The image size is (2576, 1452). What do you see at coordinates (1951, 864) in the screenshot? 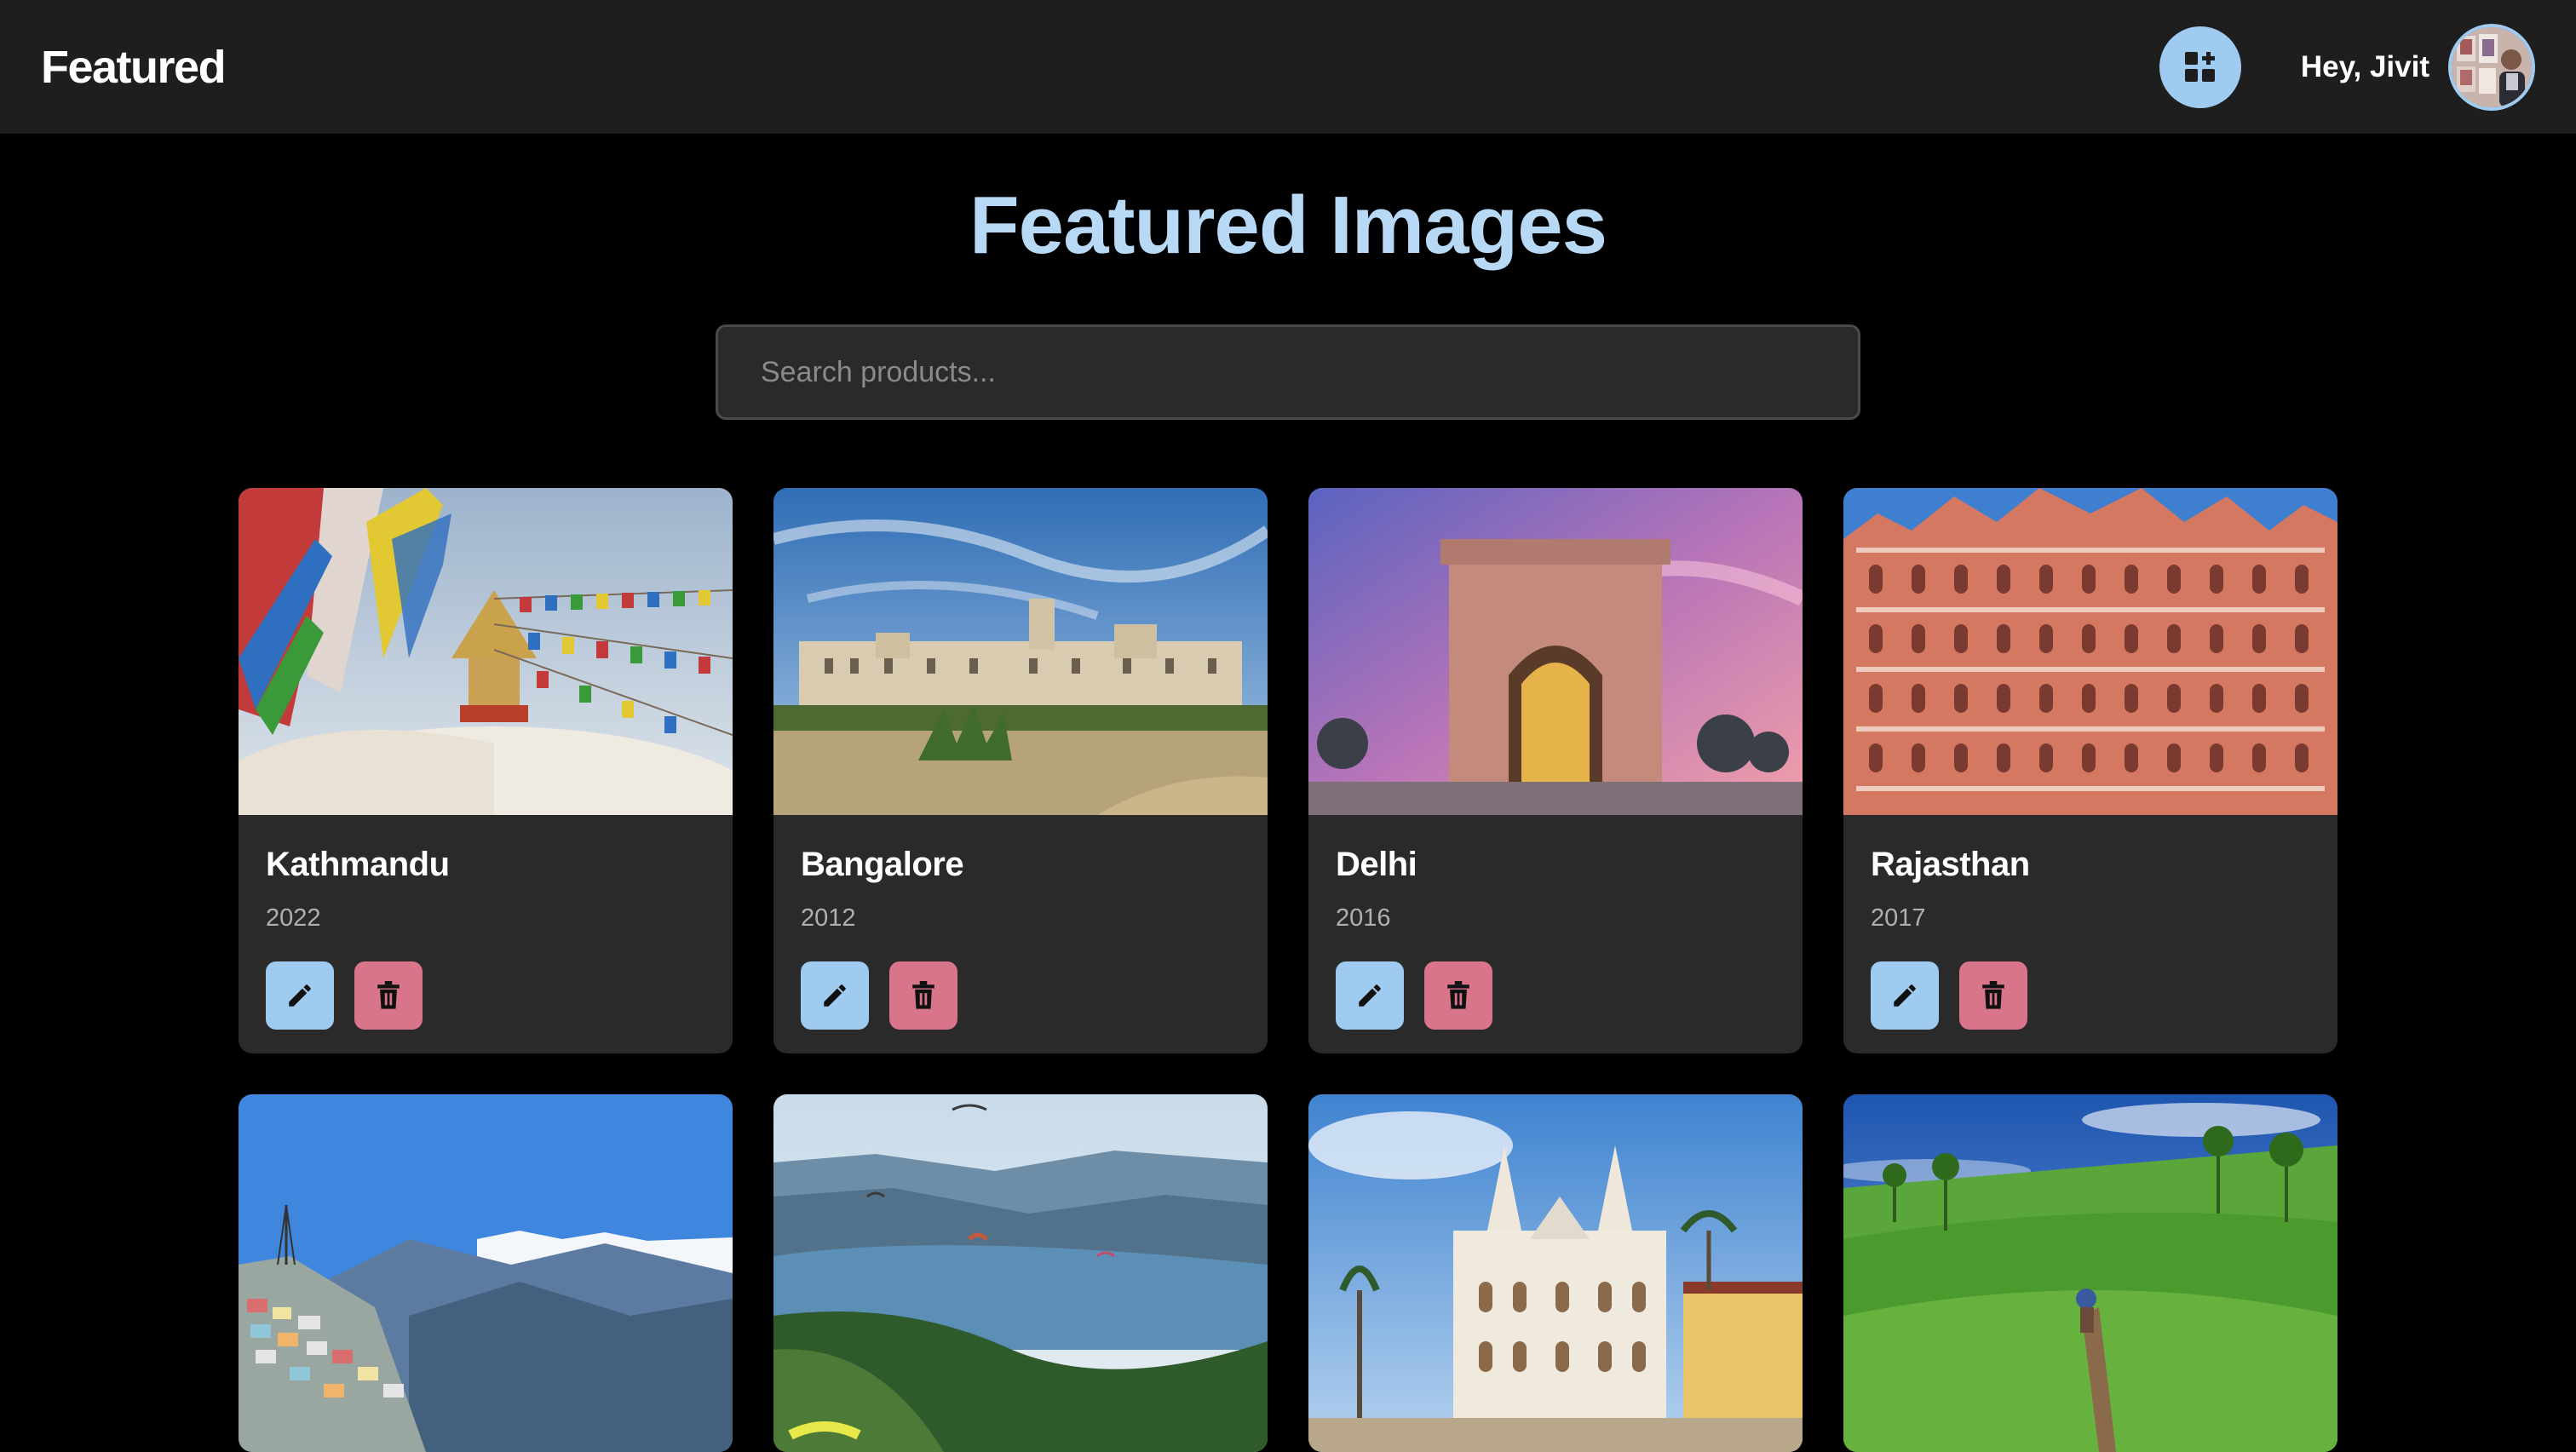
I see `card-title: Rajasthan` at bounding box center [1951, 864].